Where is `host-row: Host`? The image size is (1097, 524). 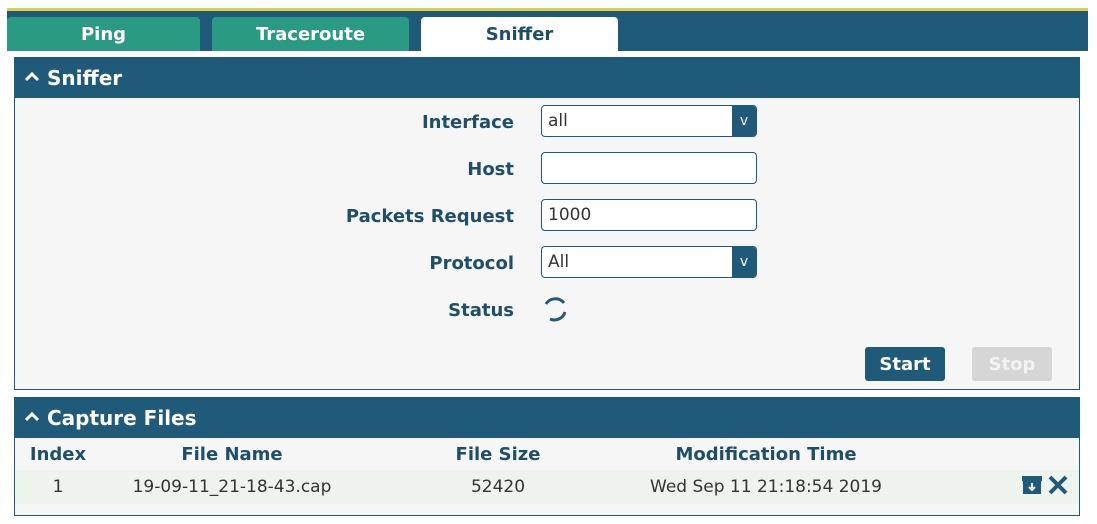 host-row: Host is located at coordinates (547, 169).